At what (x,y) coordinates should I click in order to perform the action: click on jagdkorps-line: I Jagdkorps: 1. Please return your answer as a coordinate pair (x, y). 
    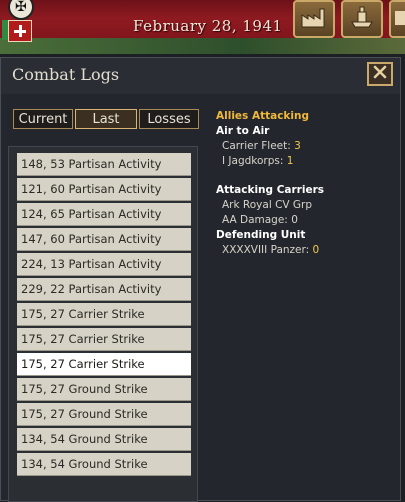
    Looking at the image, I should click on (270, 161).